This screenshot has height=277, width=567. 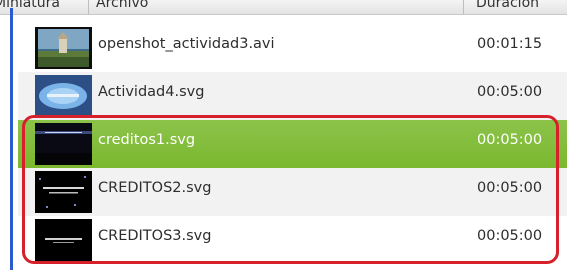 I want to click on landscape-video-thumbnail-icon, so click(x=63, y=48).